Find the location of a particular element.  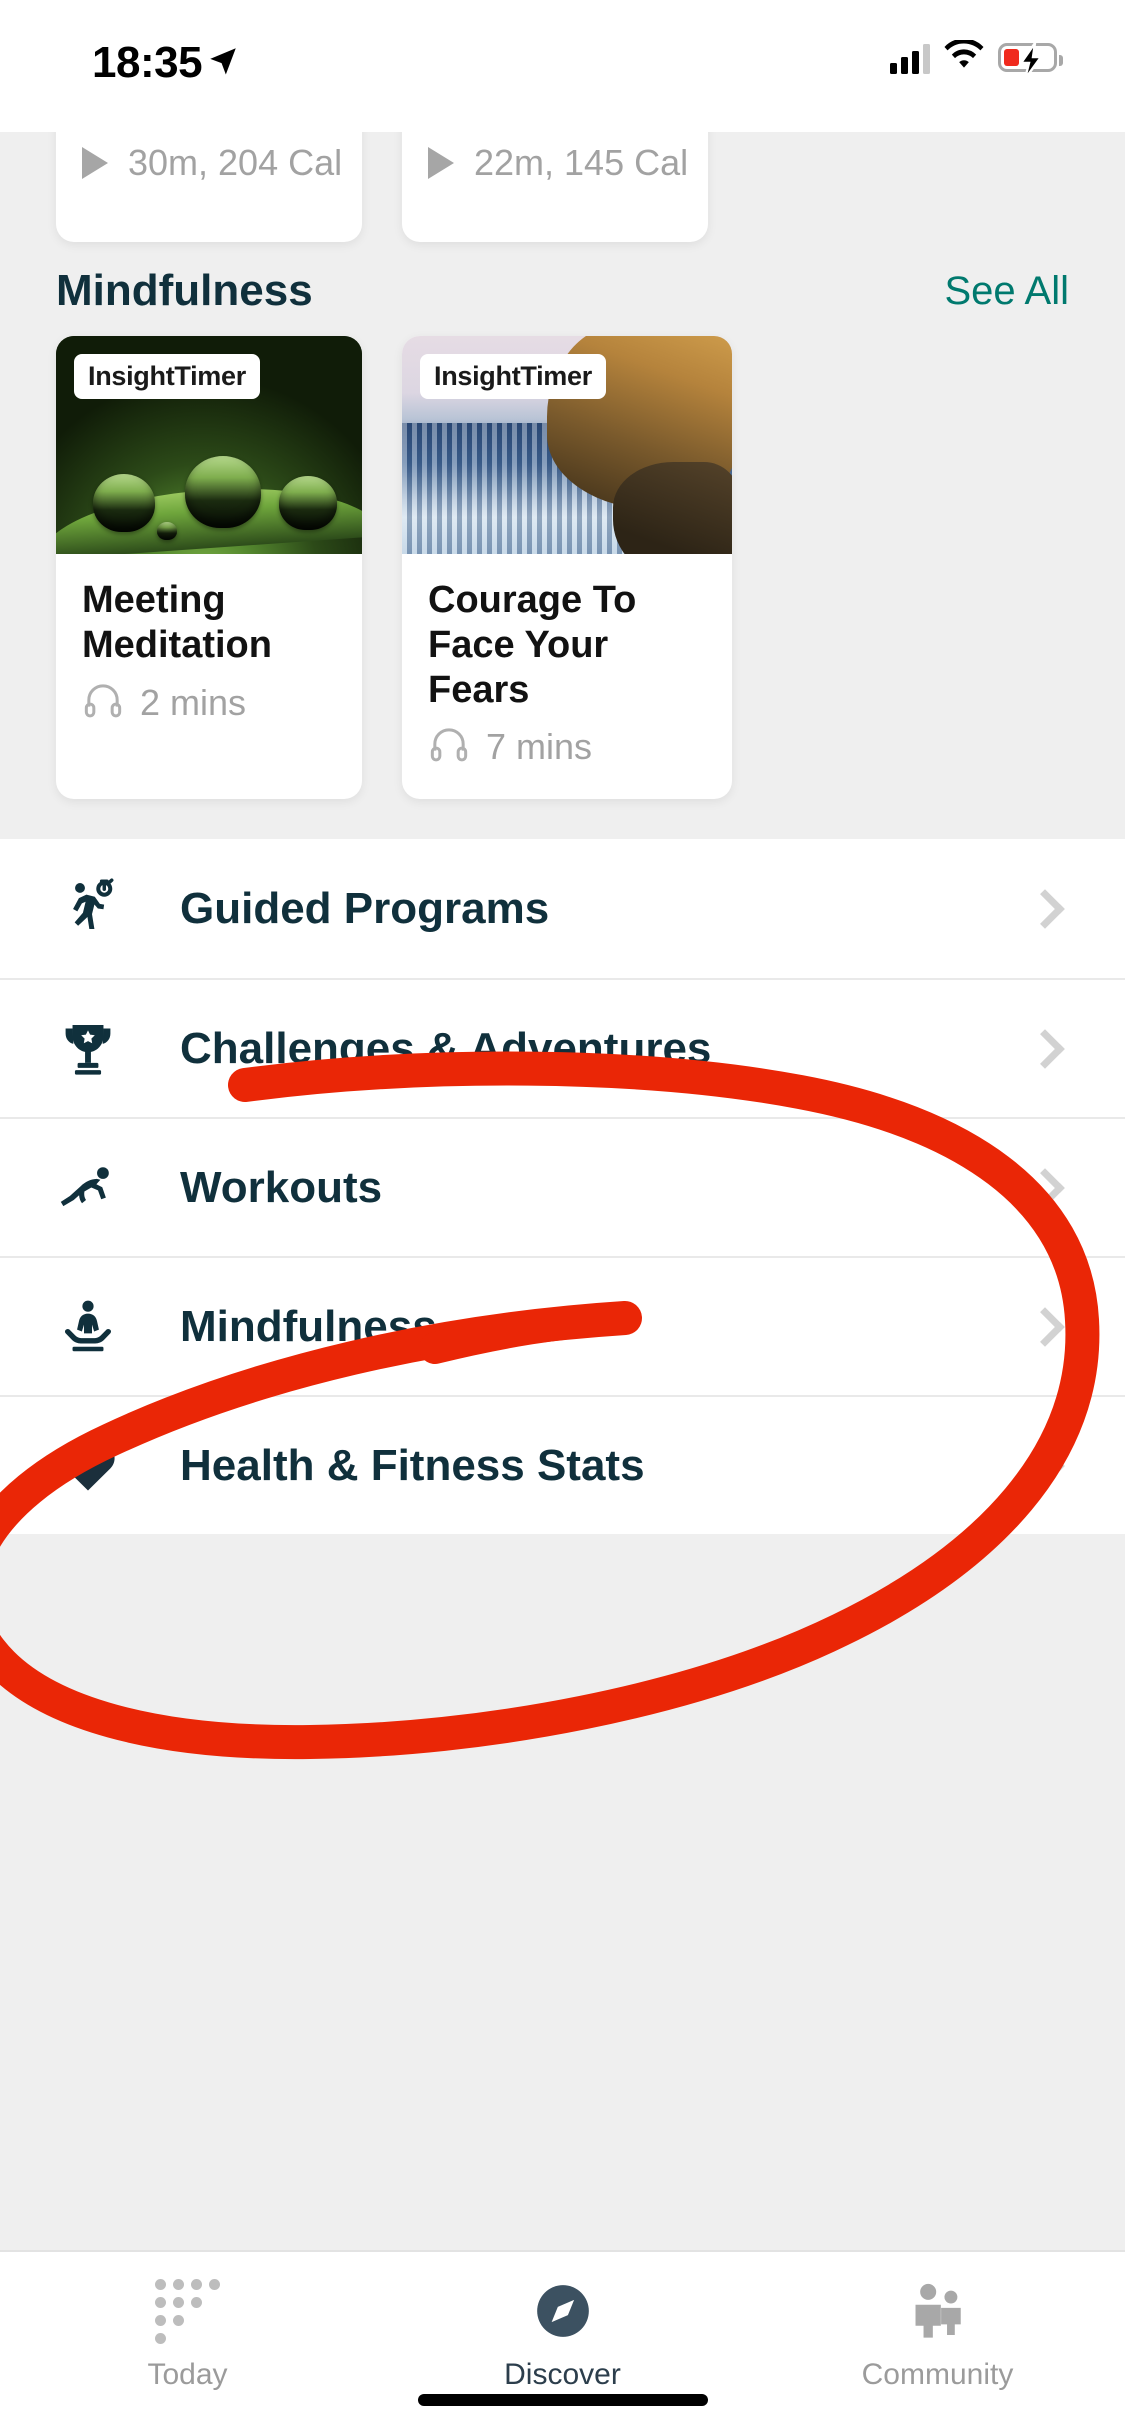

section-title: Mindfulness is located at coordinates (184, 290).